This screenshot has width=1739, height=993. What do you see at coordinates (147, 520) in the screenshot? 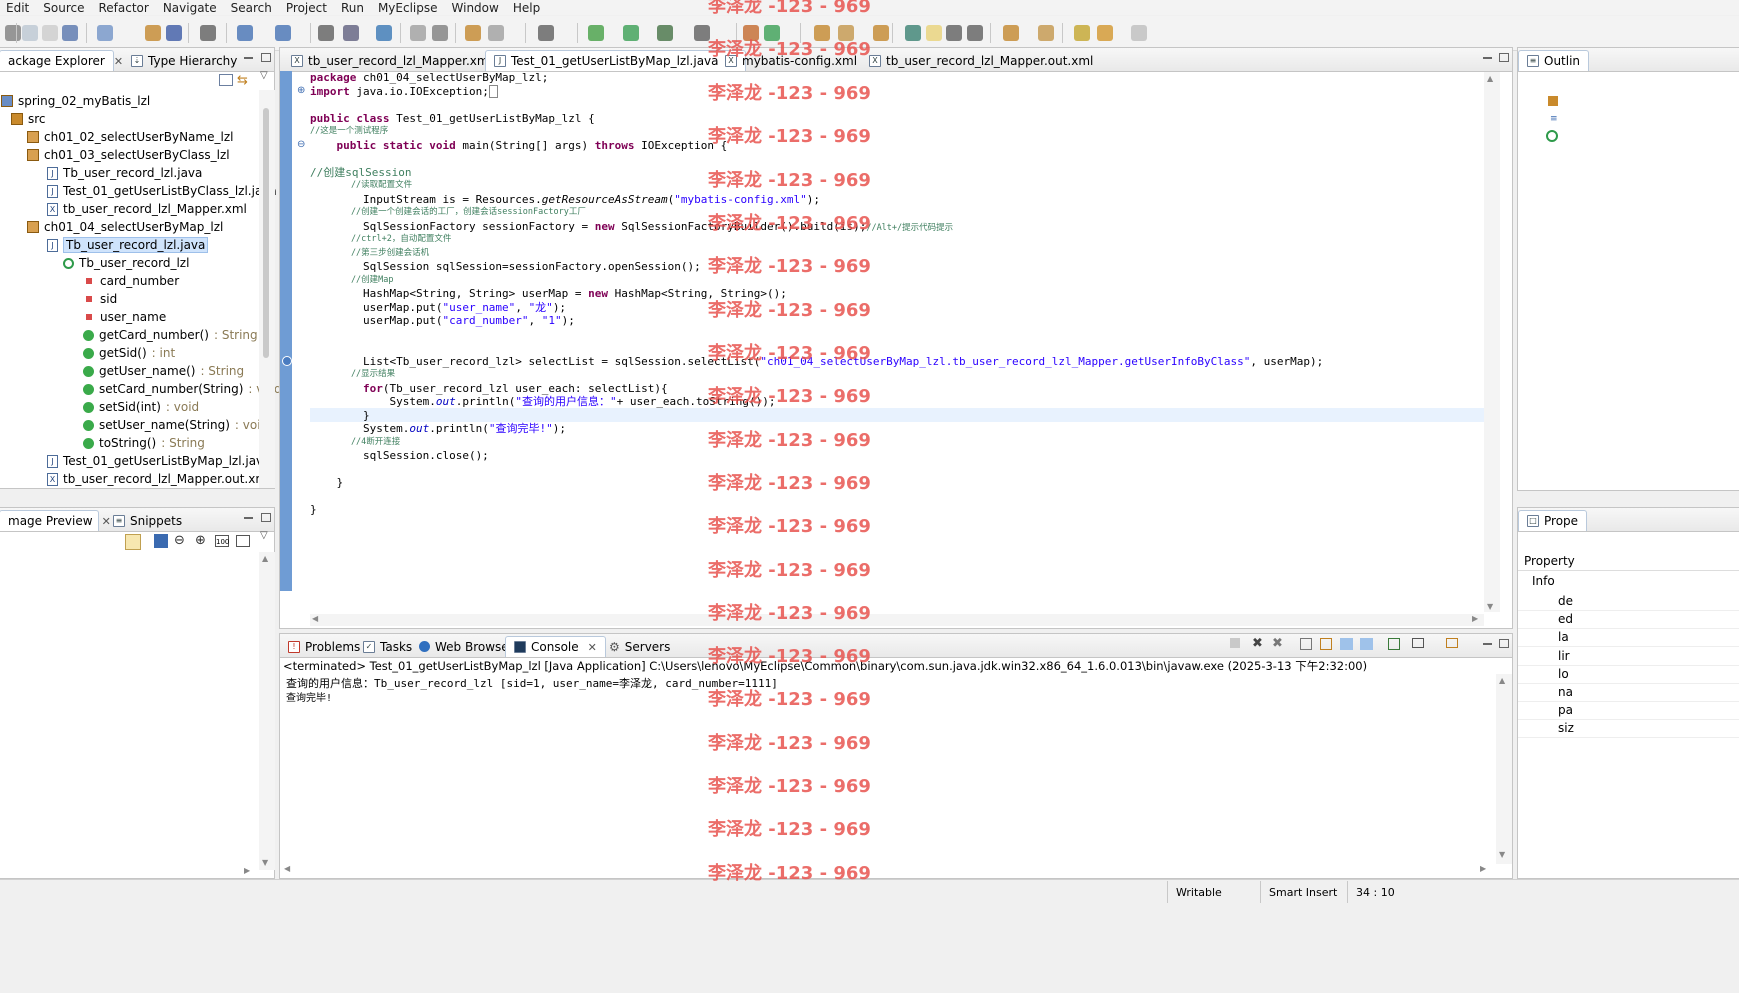
I see `tab-snippets: ≡ Snippets` at bounding box center [147, 520].